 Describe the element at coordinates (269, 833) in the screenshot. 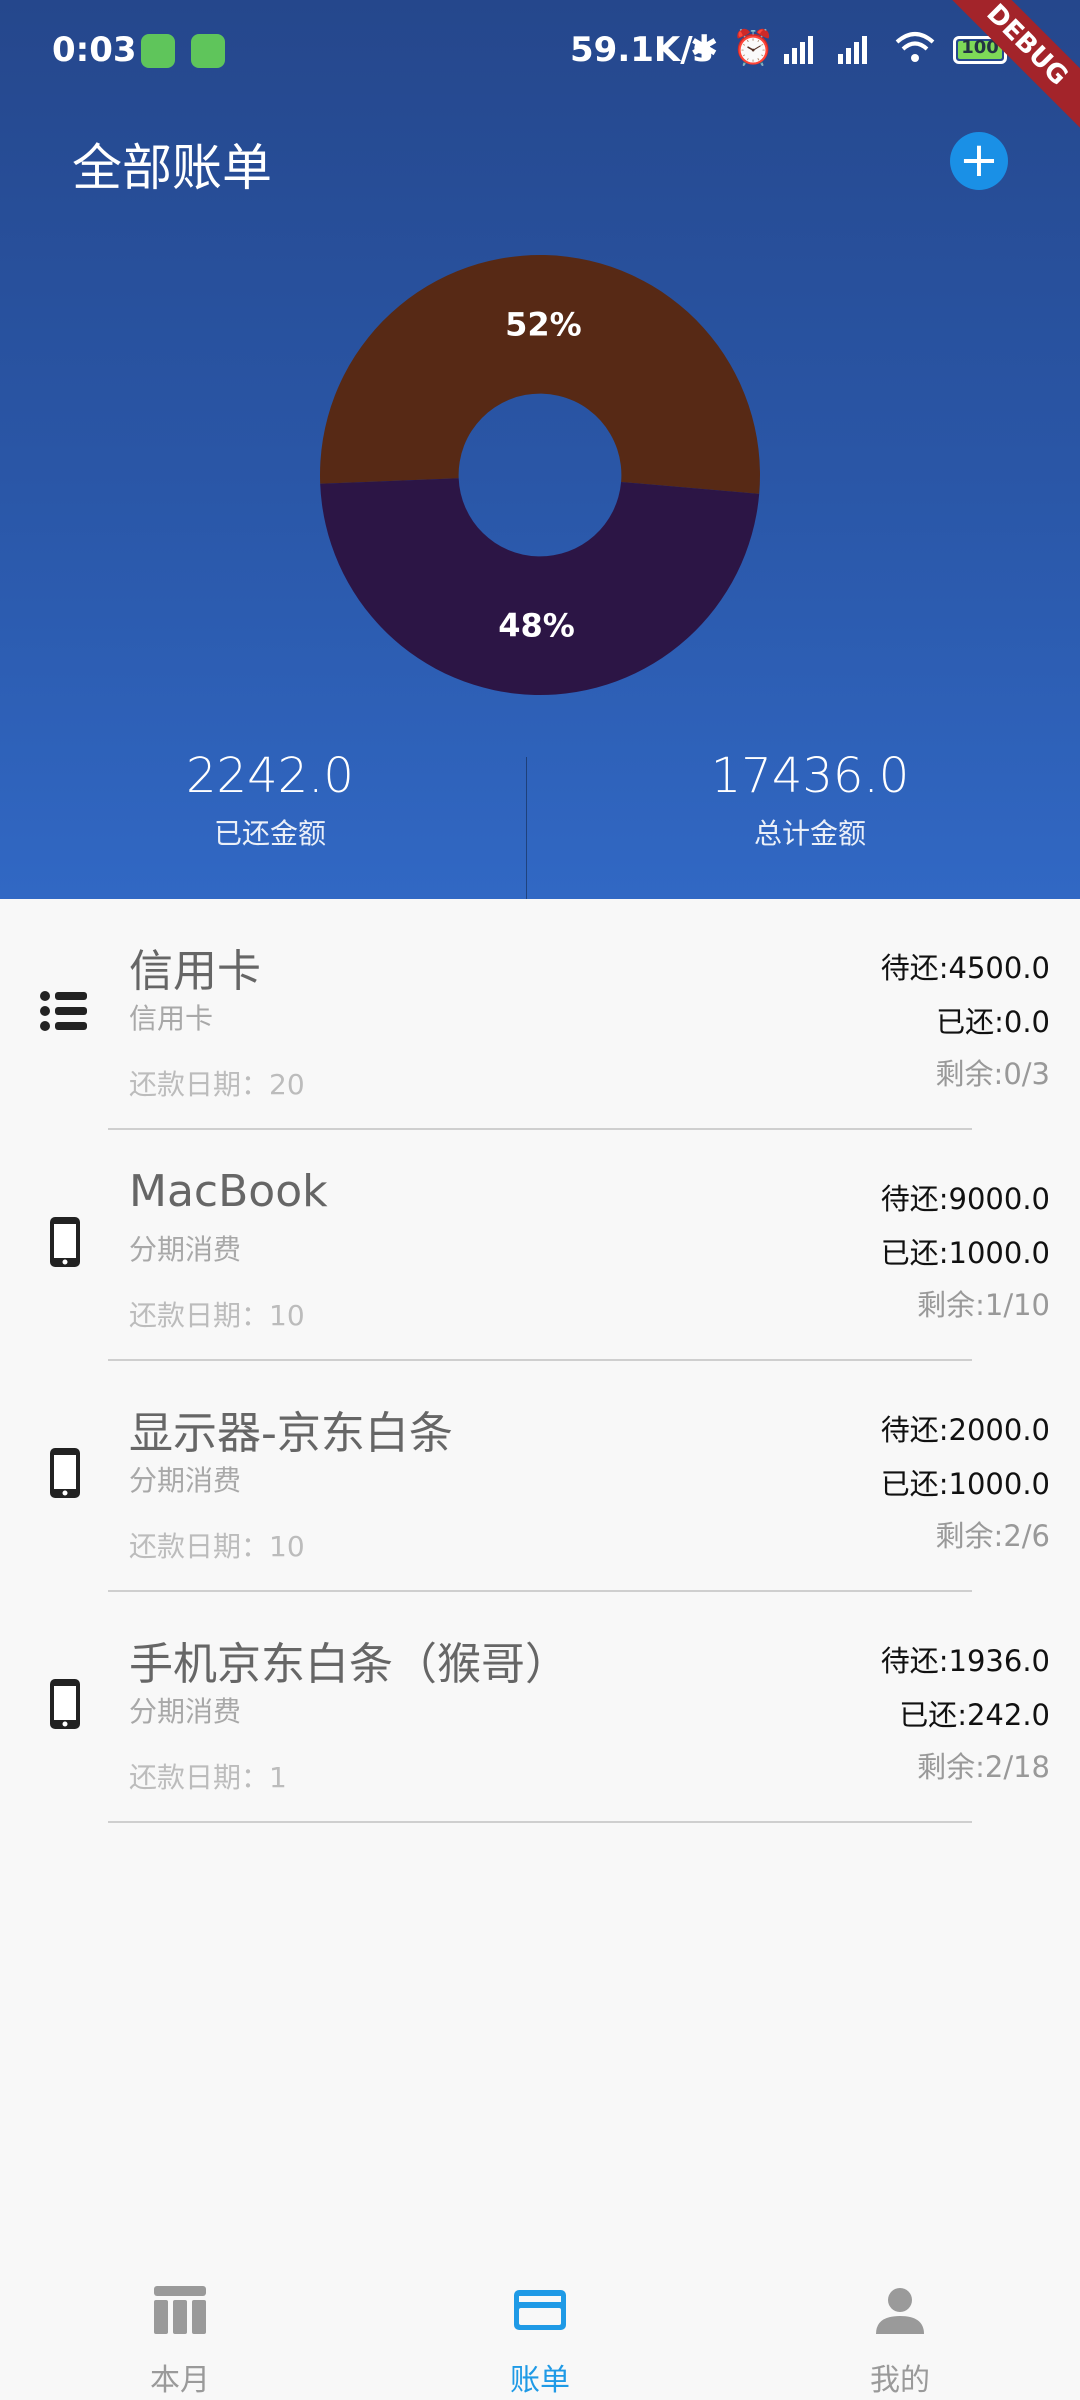

I see `paid-label: 已还金额` at that location.